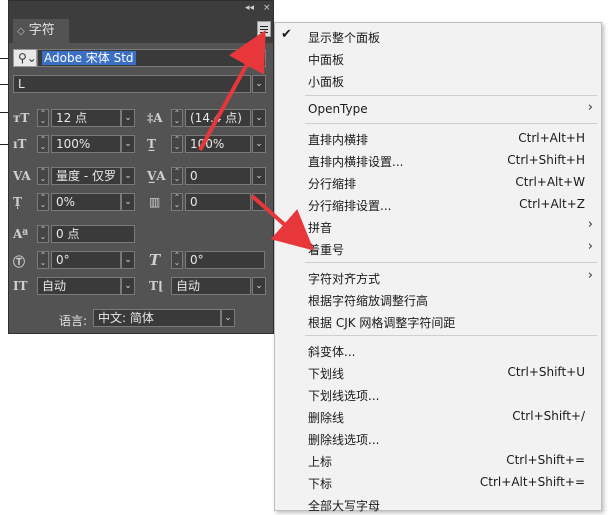 This screenshot has height=515, width=611. Describe the element at coordinates (282, 222) in the screenshot. I see `arrow-to-emphasis-mark` at that location.